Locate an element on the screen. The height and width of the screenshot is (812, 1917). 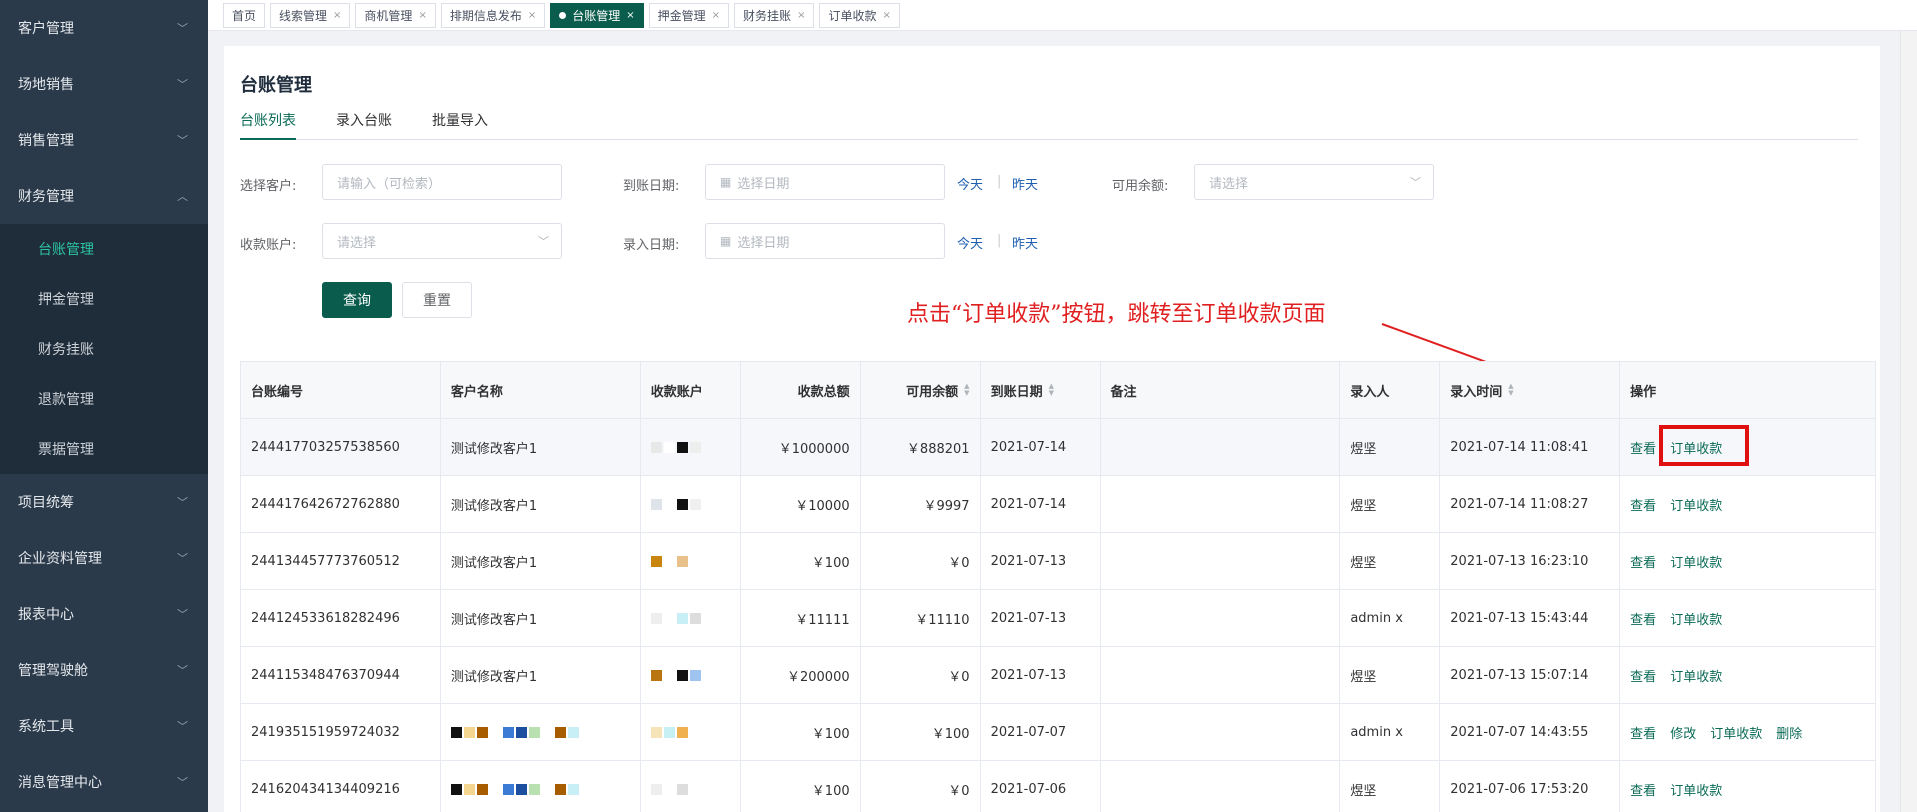
cell-id: 244115348476370944 is located at coordinates (341, 675).